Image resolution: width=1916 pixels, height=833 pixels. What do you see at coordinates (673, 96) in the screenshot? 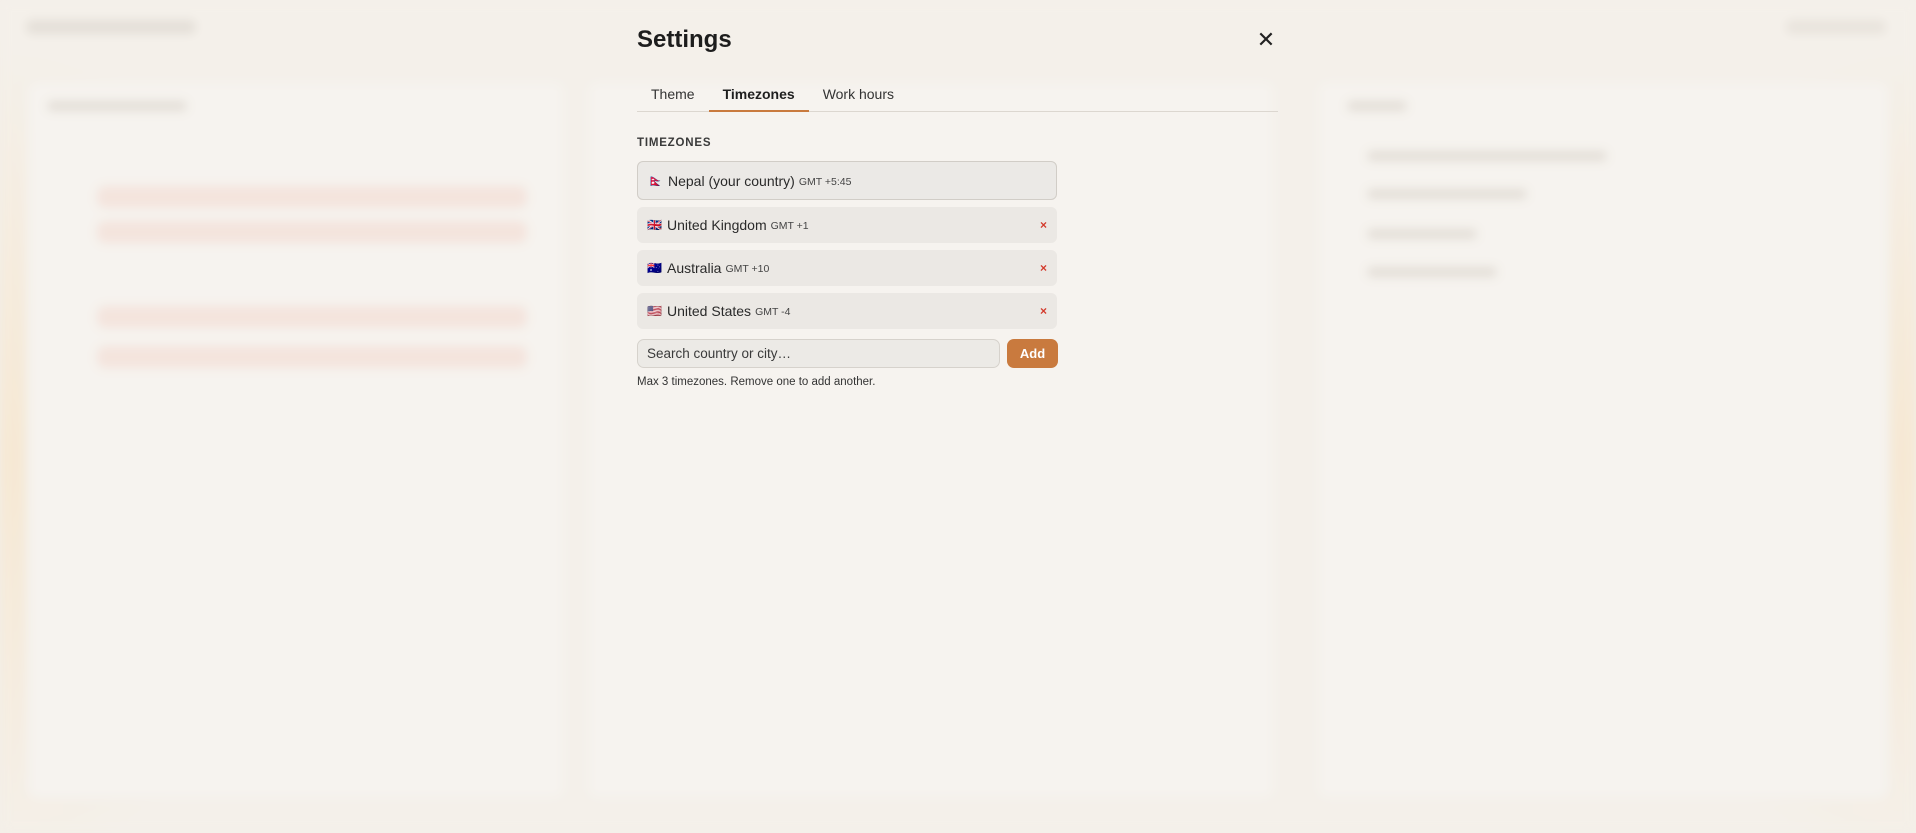
I see `tab-theme: Theme` at bounding box center [673, 96].